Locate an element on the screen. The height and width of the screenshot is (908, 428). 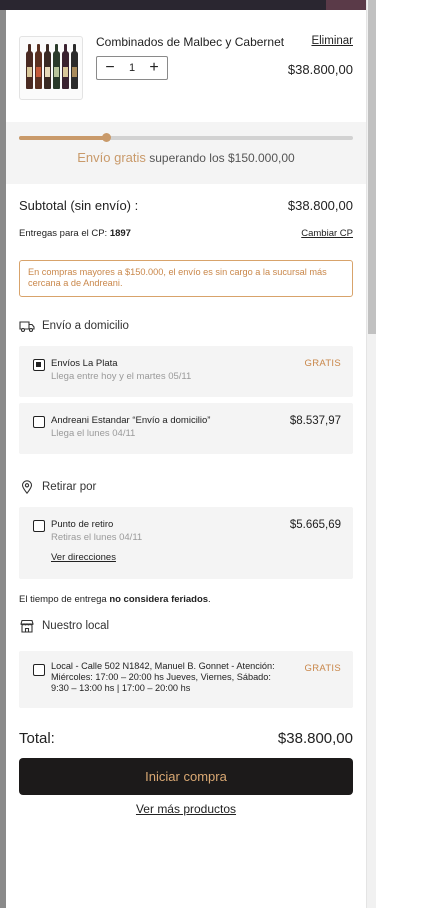
more-products-row: Ver más productos is located at coordinates (186, 809).